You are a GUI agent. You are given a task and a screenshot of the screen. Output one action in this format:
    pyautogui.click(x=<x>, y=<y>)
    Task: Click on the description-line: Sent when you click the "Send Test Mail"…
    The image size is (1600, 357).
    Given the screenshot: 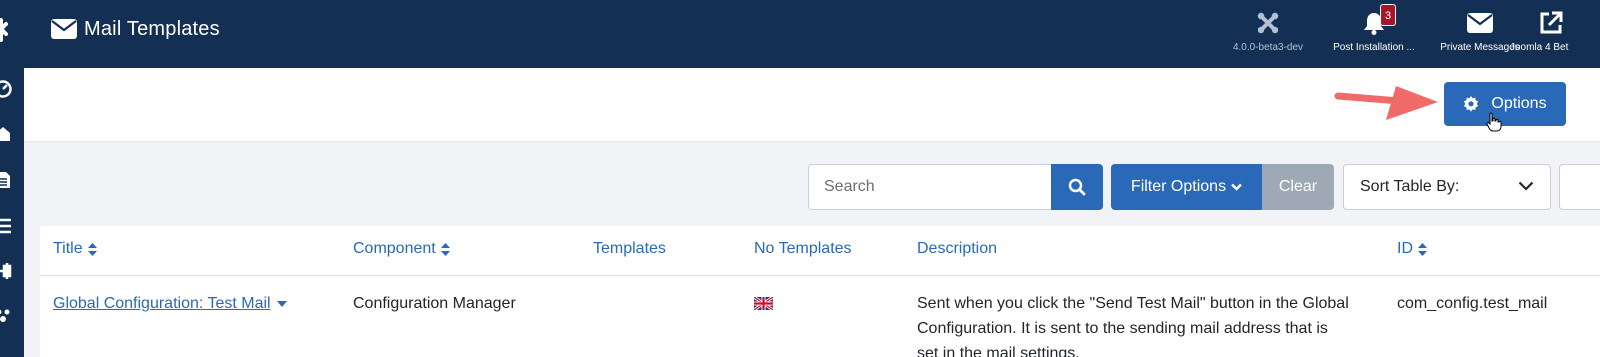 What is the action you would take?
    pyautogui.click(x=1133, y=303)
    